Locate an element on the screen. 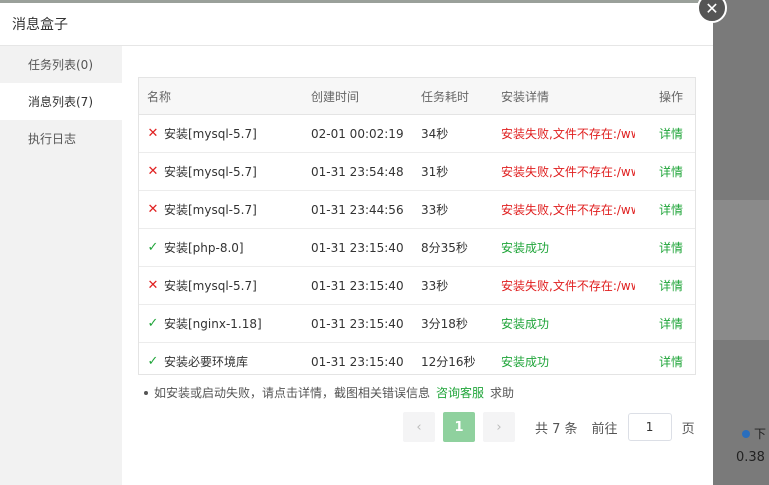 This screenshot has width=769, height=485. cell-duration: 8分35秒 is located at coordinates (444, 248).